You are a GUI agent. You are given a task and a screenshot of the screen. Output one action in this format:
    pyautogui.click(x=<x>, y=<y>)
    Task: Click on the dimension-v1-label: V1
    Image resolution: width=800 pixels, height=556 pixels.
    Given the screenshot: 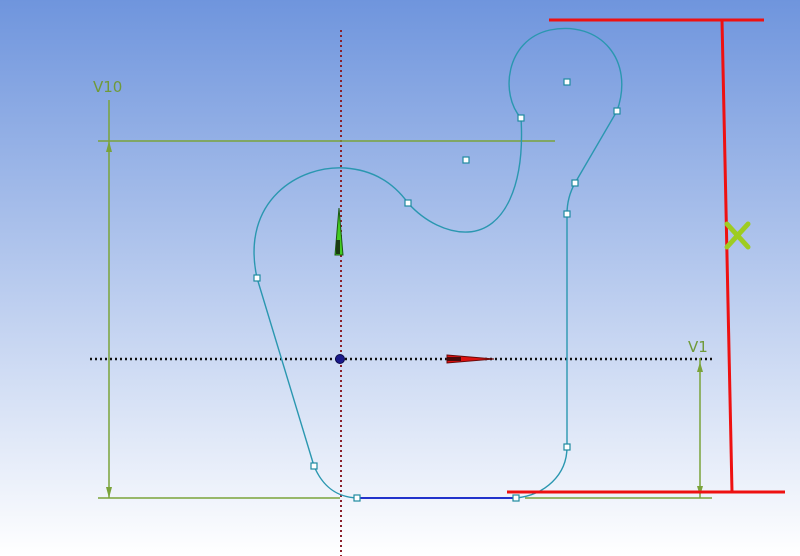 What is the action you would take?
    pyautogui.click(x=698, y=347)
    